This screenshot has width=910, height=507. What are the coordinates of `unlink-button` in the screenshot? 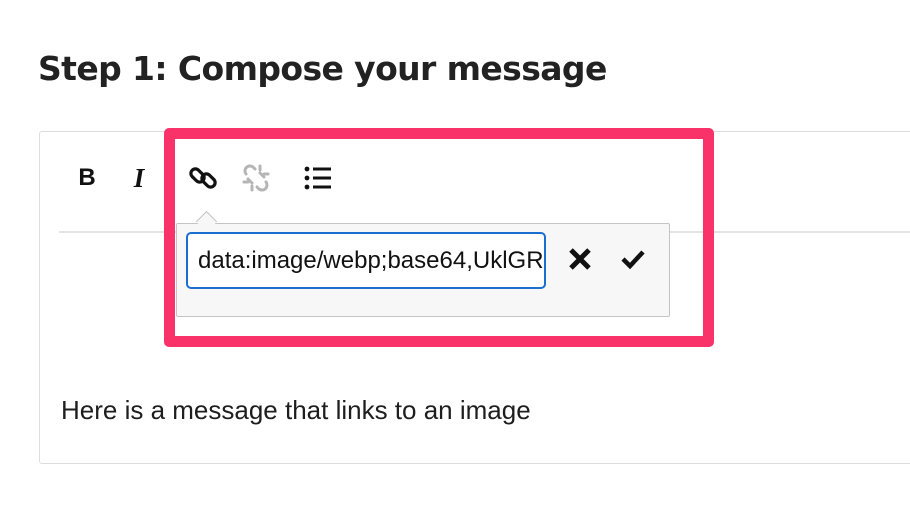 It's located at (256, 178).